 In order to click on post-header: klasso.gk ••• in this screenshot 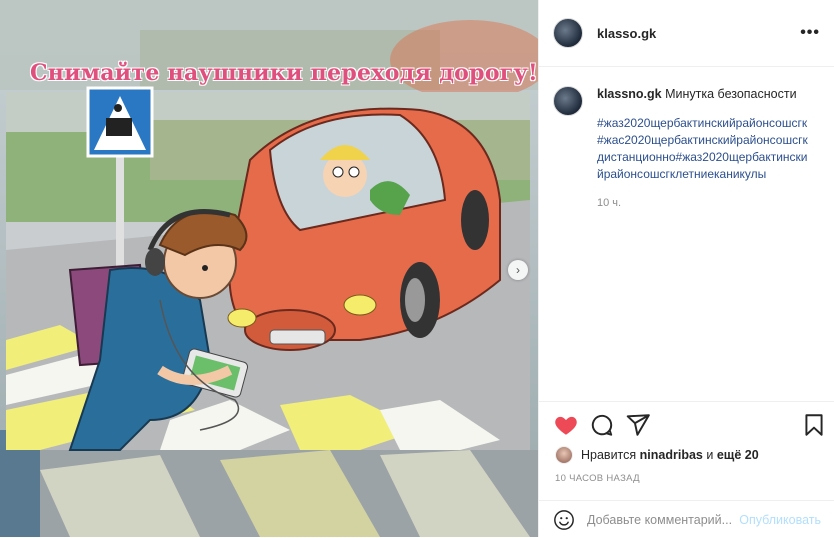, I will do `click(686, 33)`.